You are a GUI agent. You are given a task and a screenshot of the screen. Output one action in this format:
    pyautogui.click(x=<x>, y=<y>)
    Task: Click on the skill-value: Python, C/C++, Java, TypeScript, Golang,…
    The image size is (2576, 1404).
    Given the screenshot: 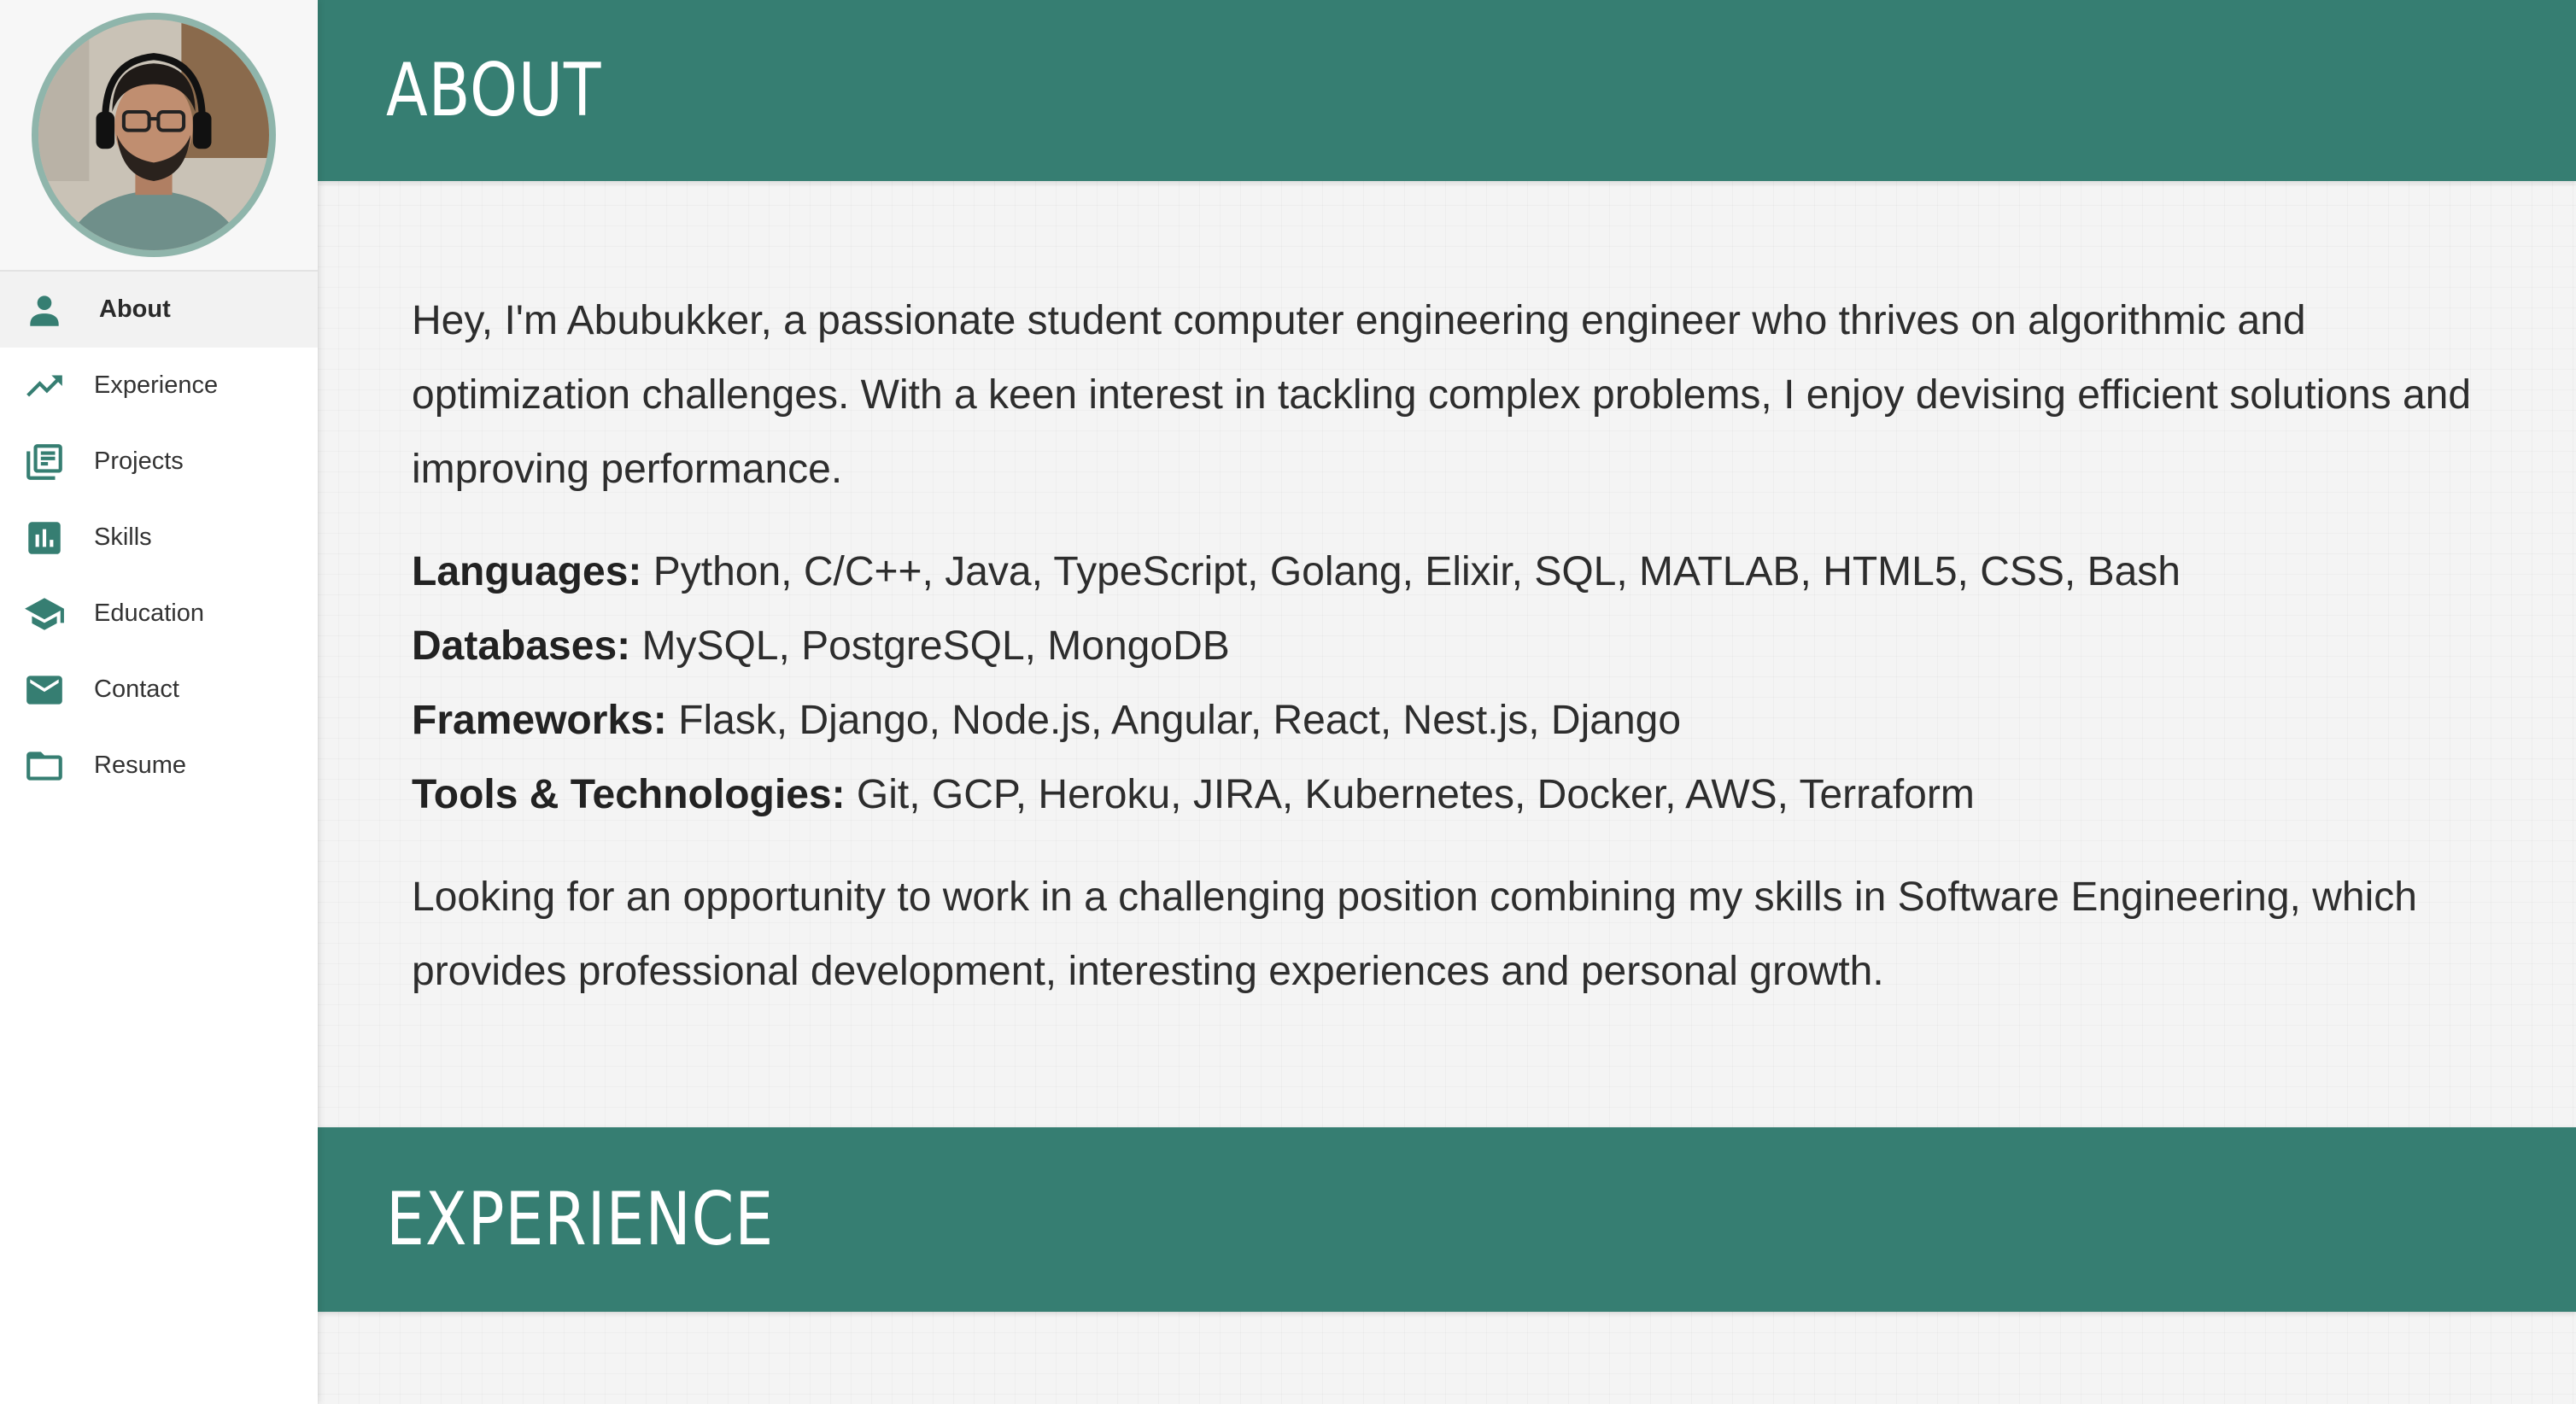 What is the action you would take?
    pyautogui.click(x=1411, y=571)
    